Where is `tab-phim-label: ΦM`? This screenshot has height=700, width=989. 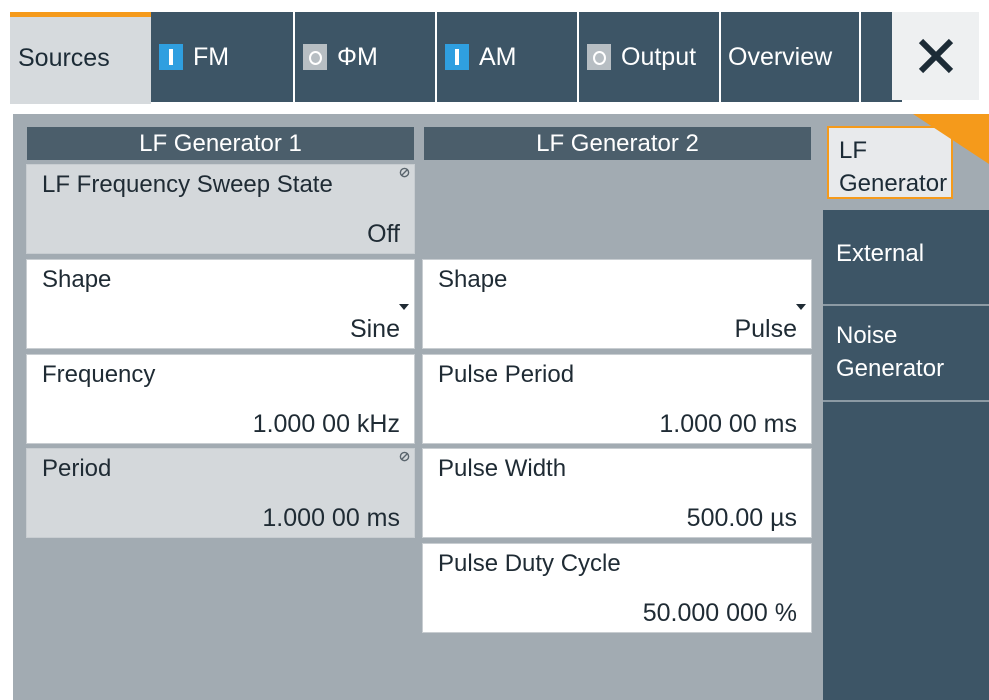 tab-phim-label: ΦM is located at coordinates (357, 56).